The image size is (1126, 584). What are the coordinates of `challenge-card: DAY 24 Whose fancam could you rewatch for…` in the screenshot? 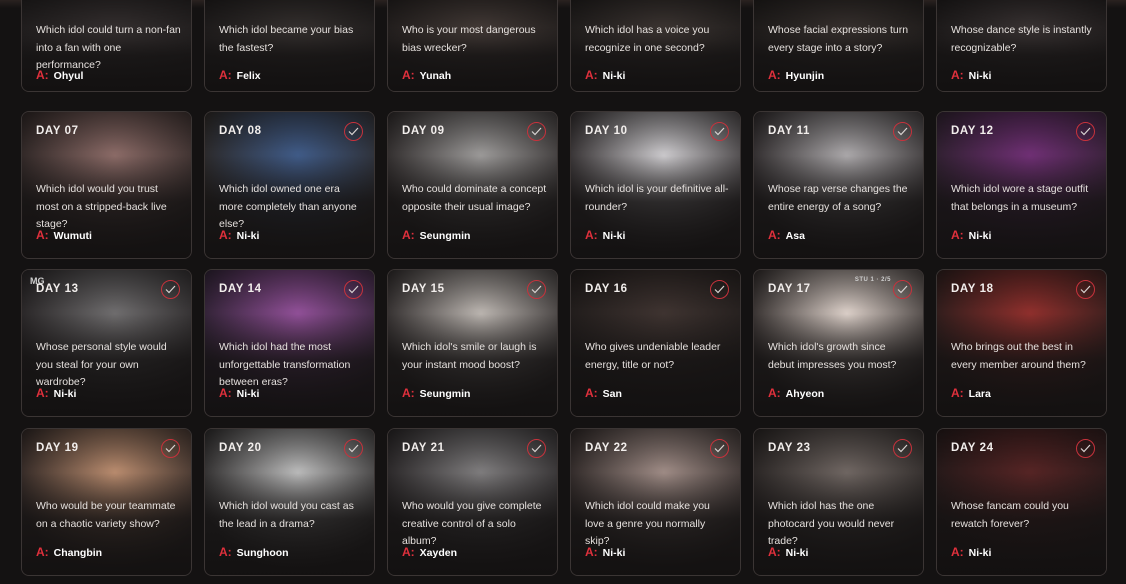 It's located at (1021, 502).